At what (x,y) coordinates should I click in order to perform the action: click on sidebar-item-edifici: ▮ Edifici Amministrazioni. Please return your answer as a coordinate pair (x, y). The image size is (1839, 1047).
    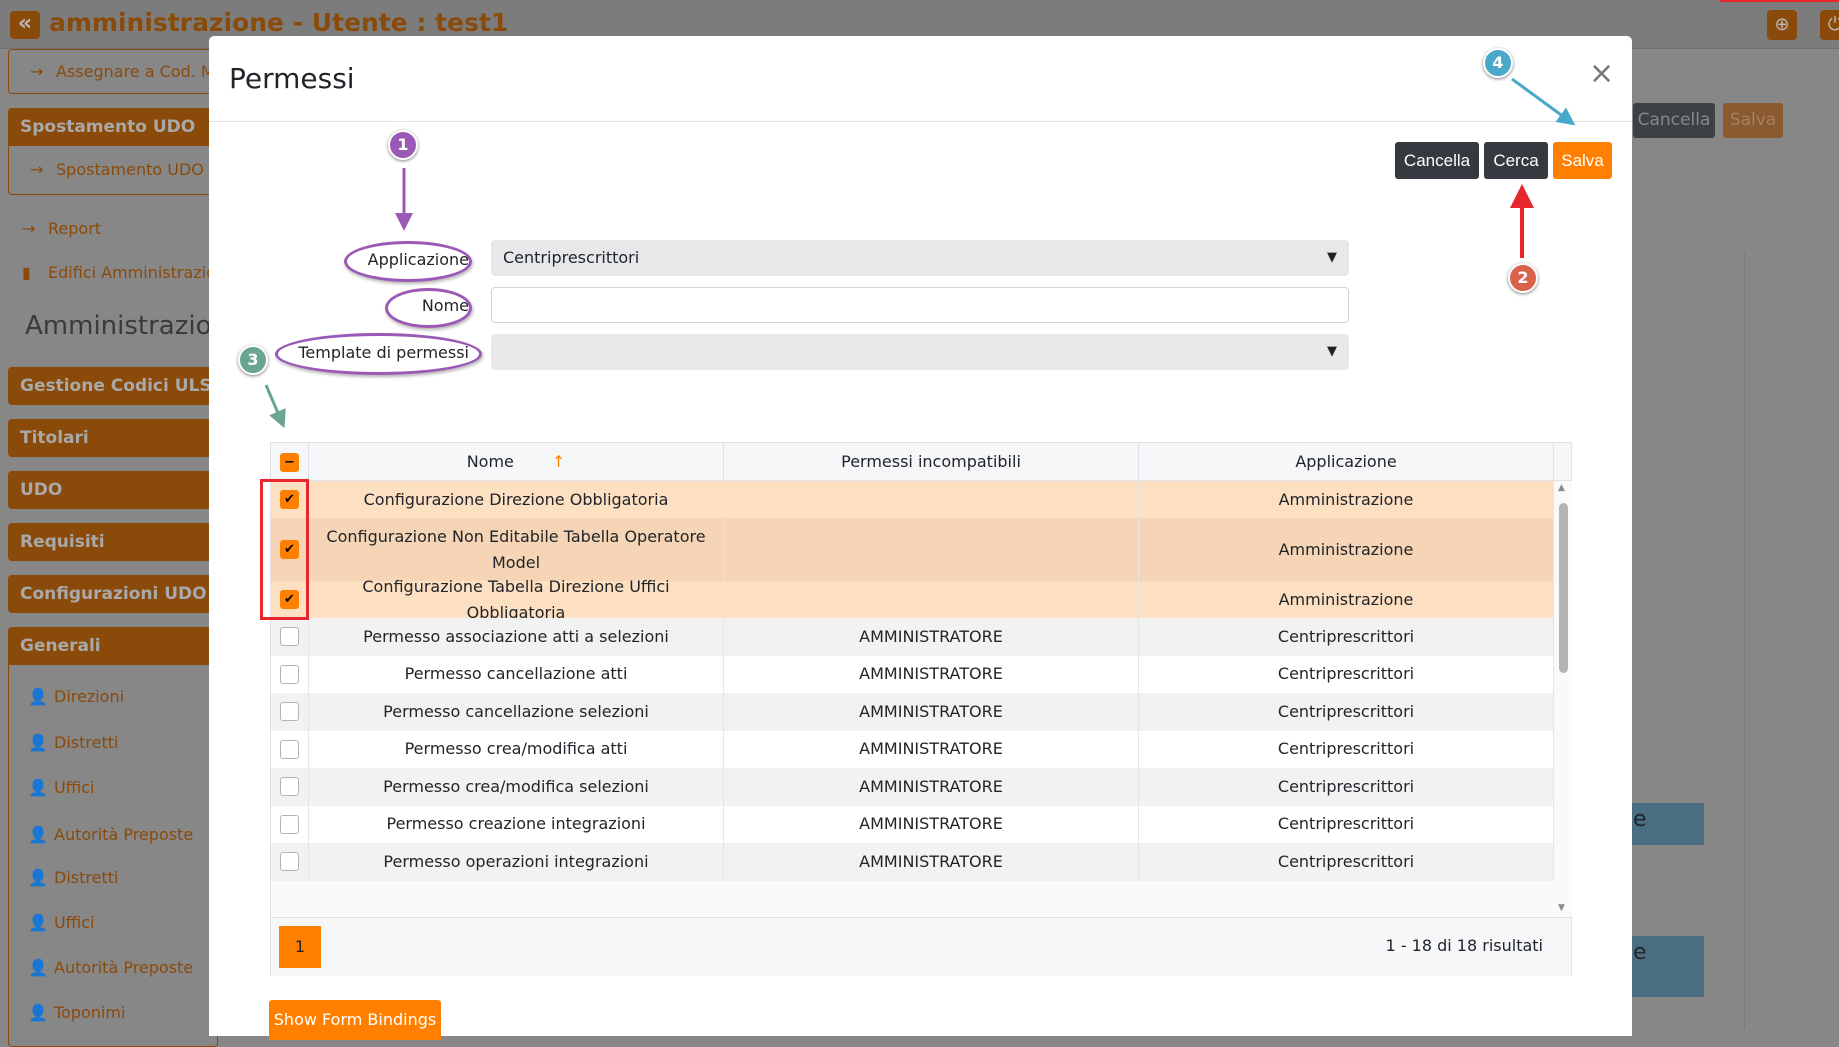
    Looking at the image, I should click on (126, 272).